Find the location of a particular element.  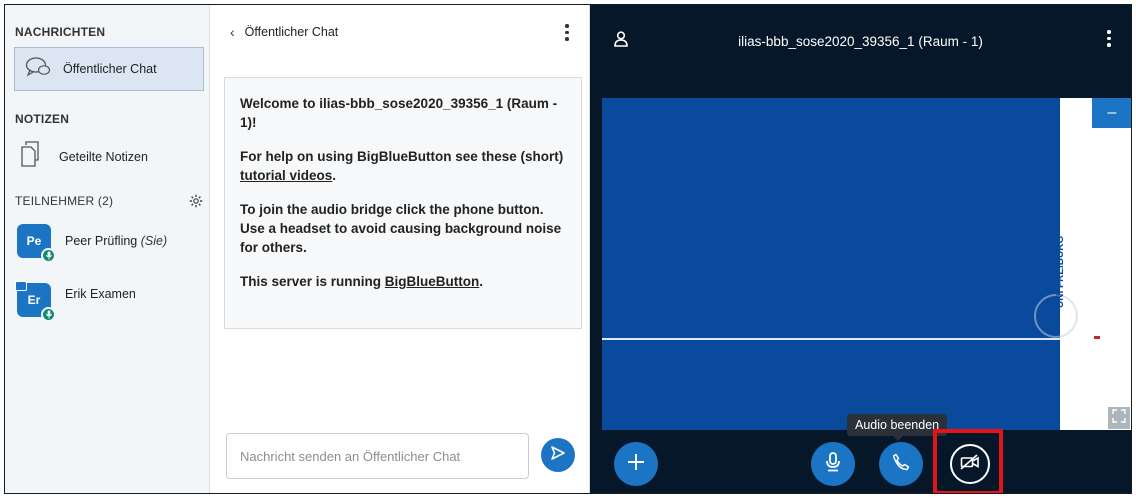

slide-divider is located at coordinates (837, 339).